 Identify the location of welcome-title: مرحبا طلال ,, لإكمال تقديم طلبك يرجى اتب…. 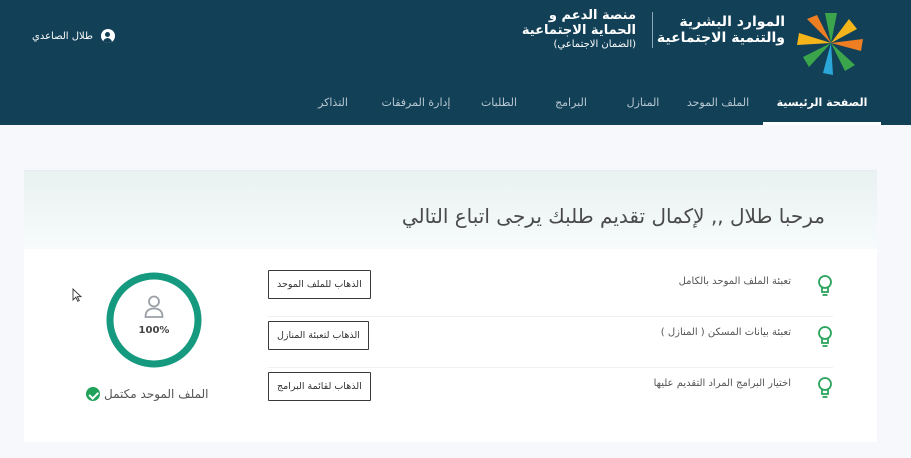
(613, 216).